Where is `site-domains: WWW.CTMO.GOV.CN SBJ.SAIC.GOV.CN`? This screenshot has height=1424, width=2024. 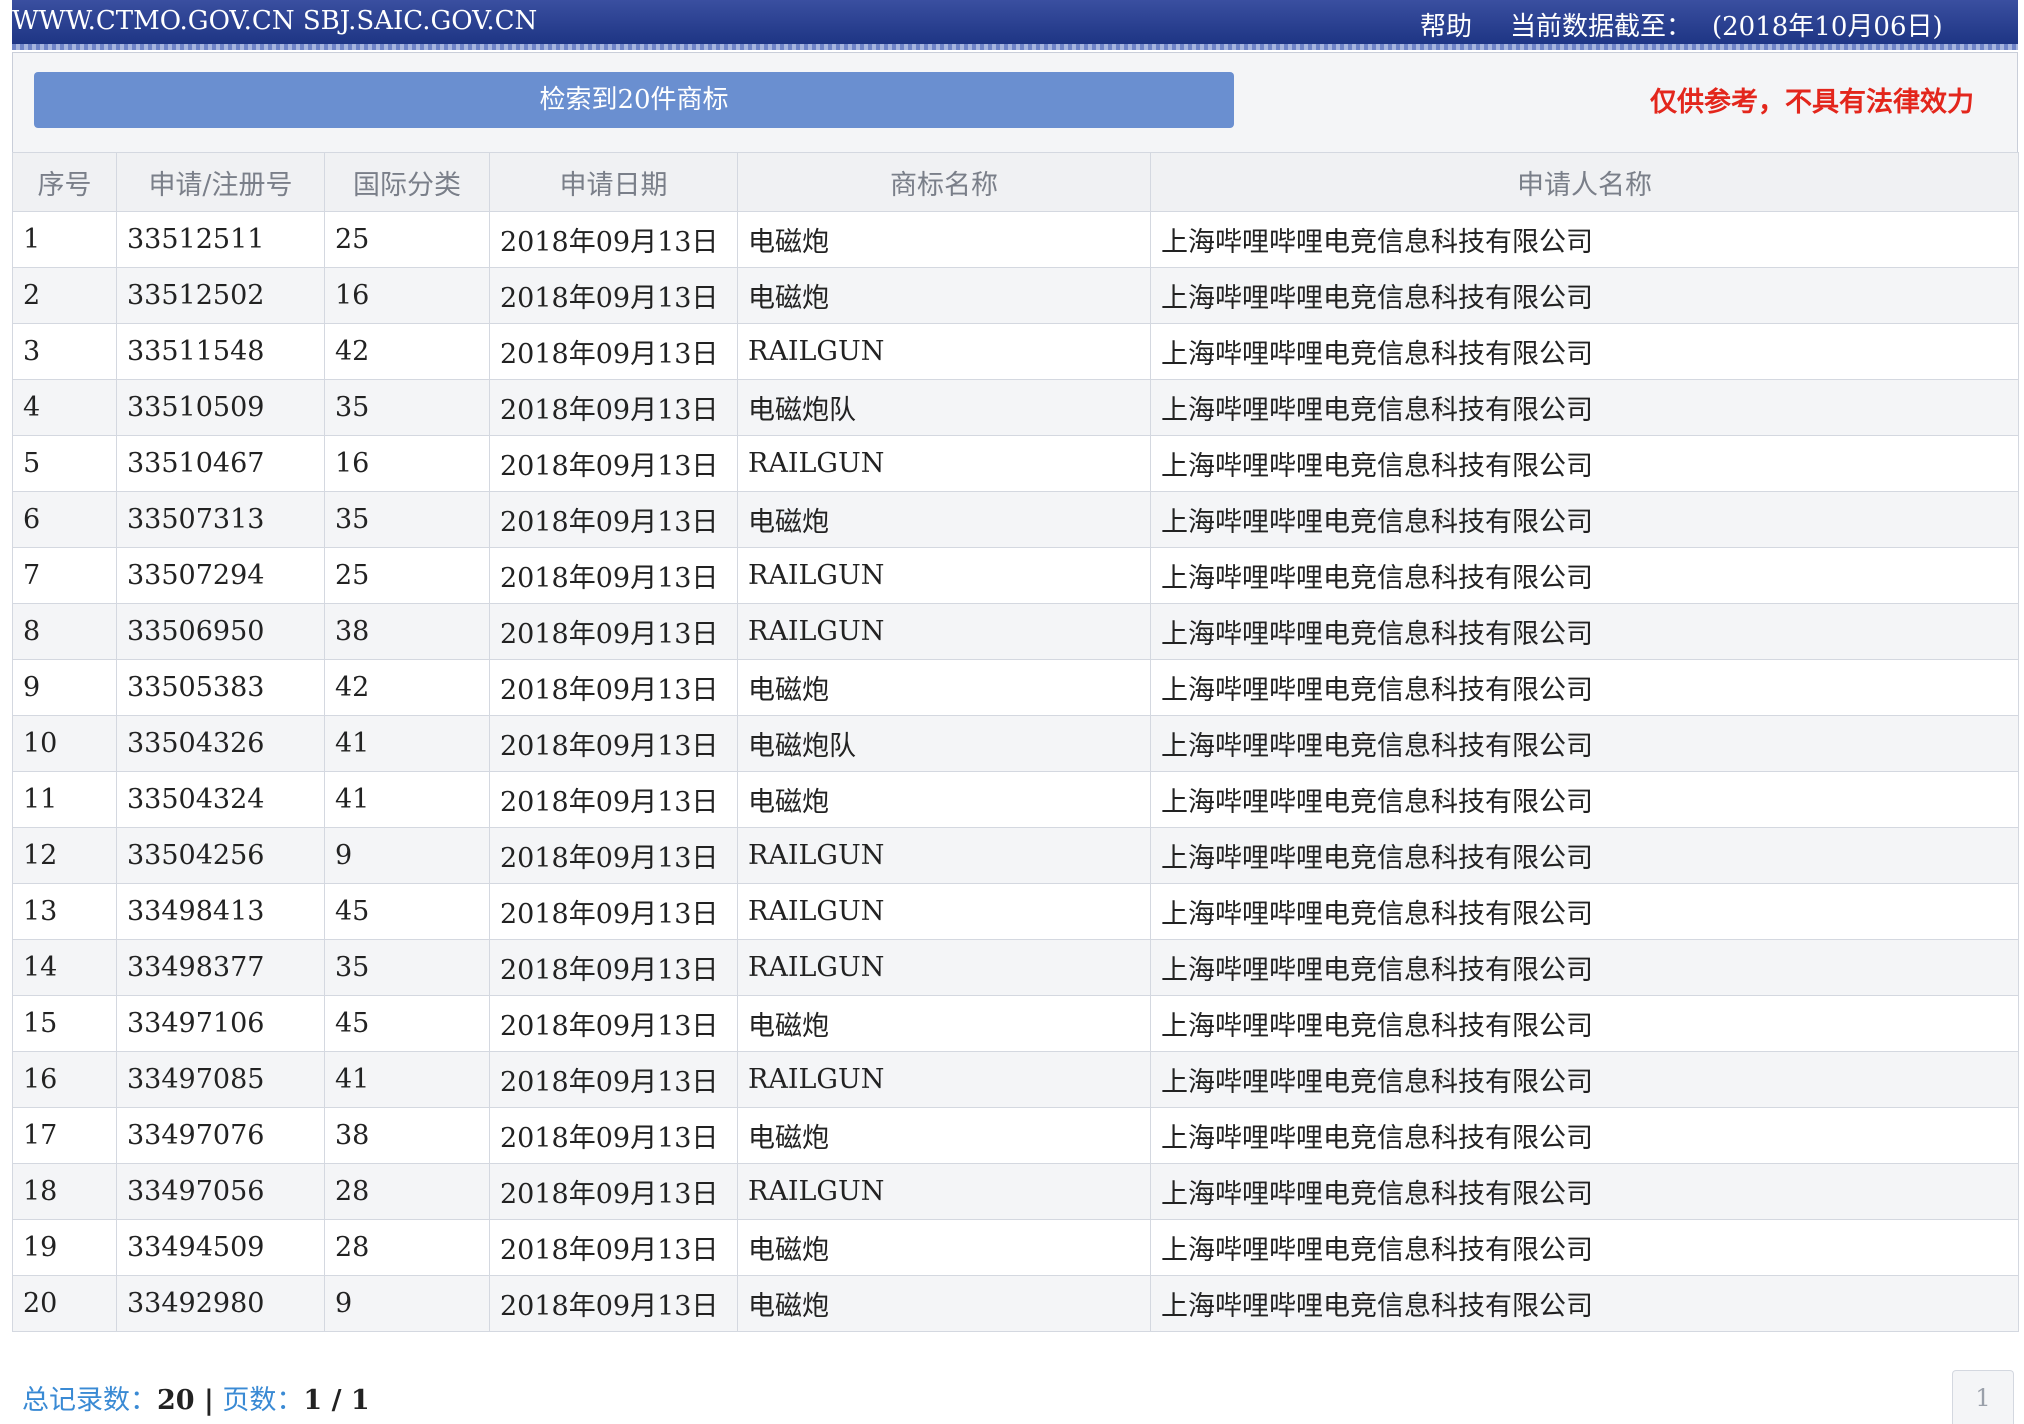
site-domains: WWW.CTMO.GOV.CN SBJ.SAIC.GOV.CN is located at coordinates (275, 21).